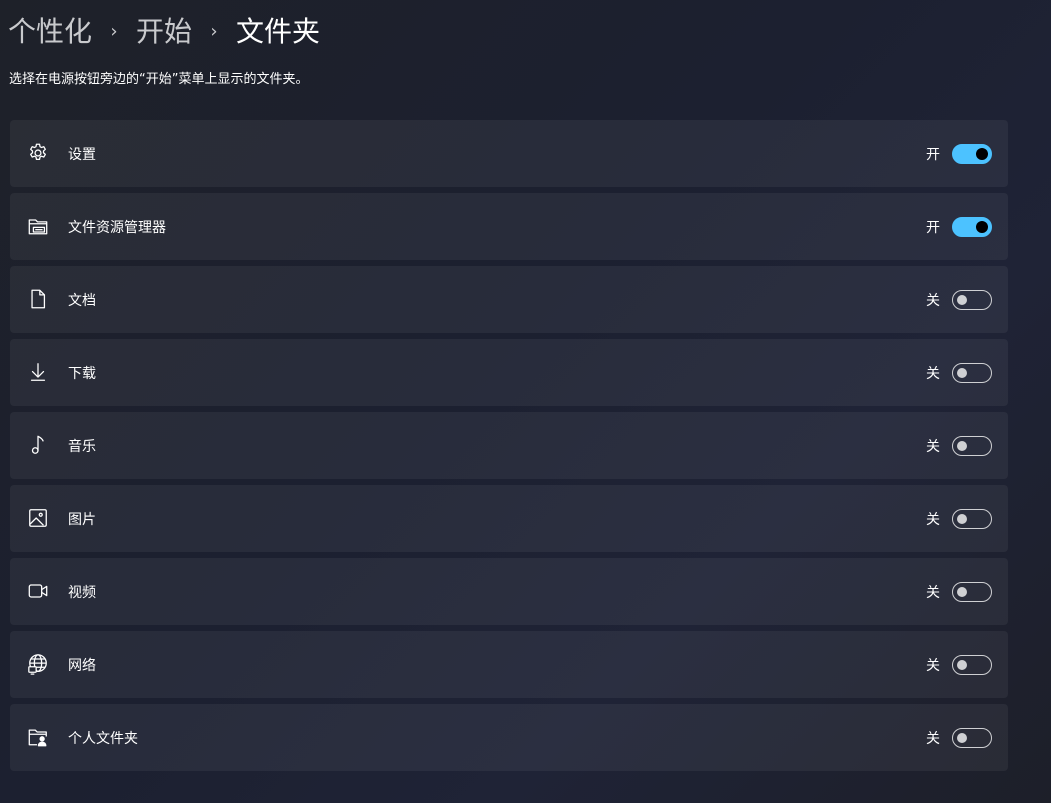 This screenshot has height=803, width=1051. What do you see at coordinates (38, 518) in the screenshot?
I see `picture-icon` at bounding box center [38, 518].